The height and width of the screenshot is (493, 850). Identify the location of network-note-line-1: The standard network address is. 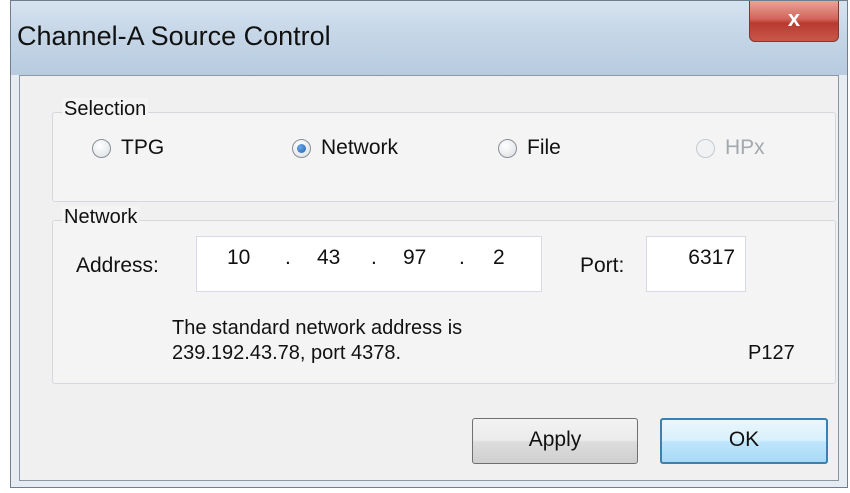
(317, 328).